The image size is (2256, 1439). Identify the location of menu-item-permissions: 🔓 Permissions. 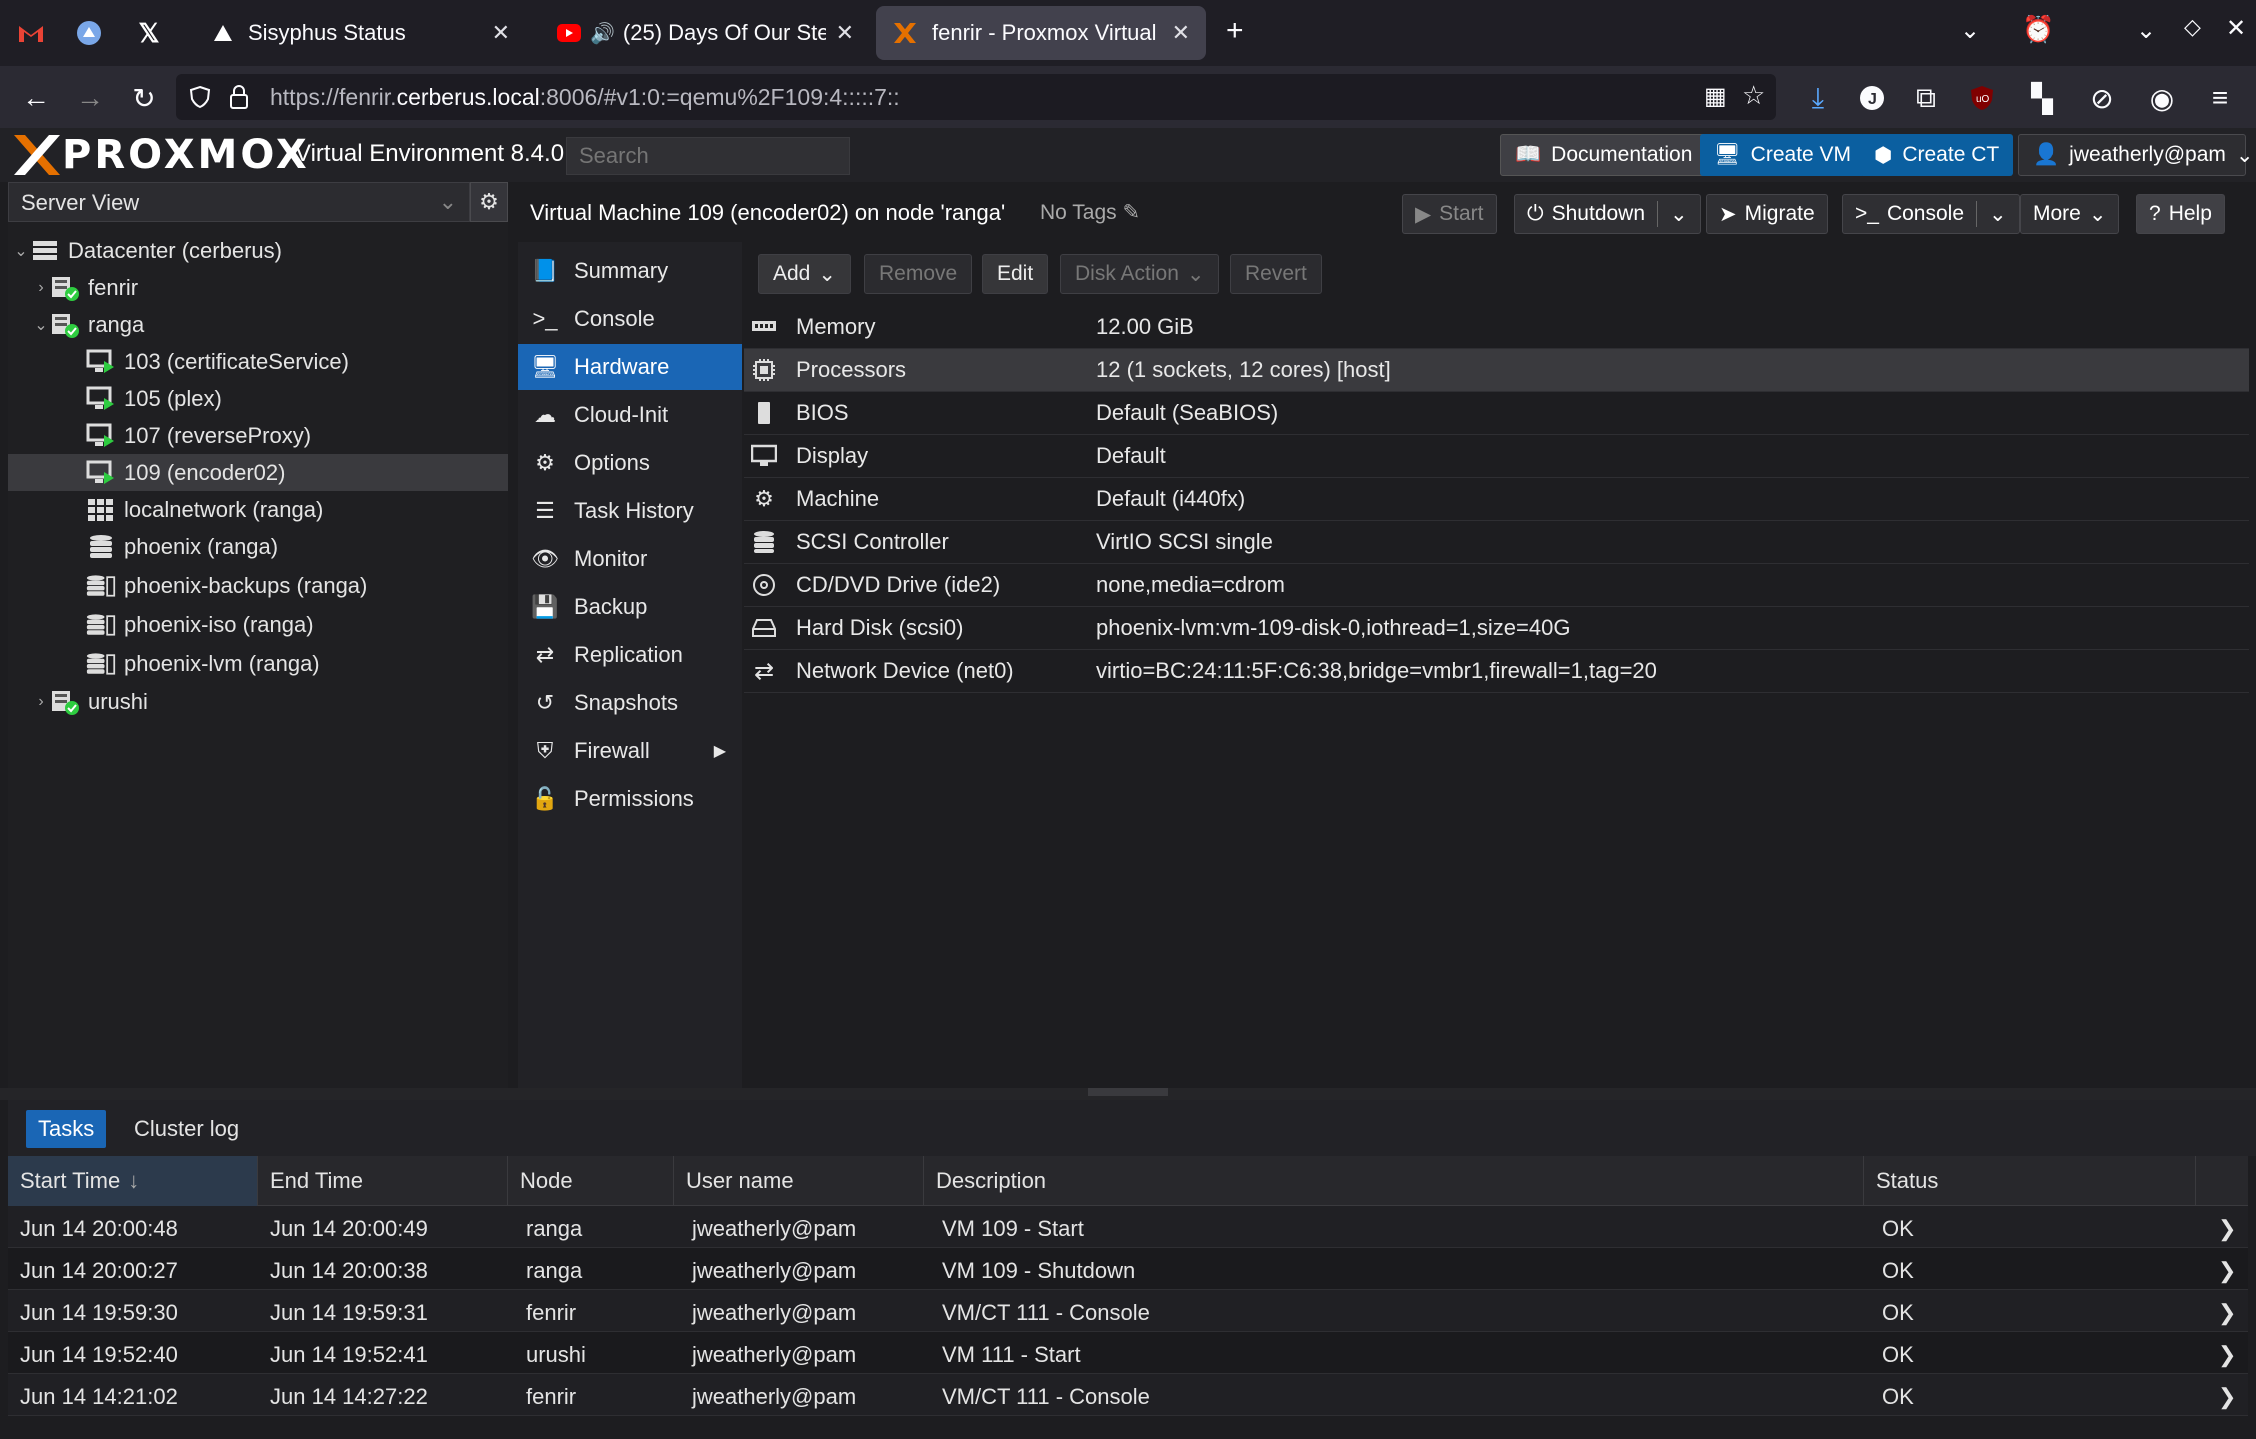
(630, 799).